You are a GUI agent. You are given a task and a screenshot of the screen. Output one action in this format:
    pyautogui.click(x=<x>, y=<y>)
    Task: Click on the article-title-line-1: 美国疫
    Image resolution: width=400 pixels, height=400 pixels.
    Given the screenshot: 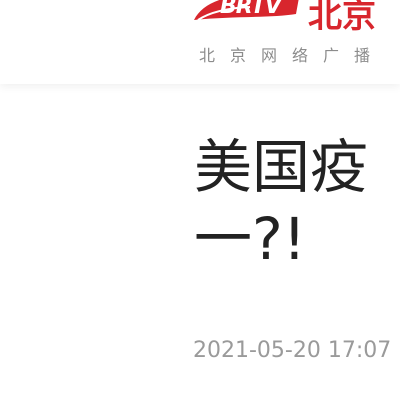 What is the action you would take?
    pyautogui.click(x=281, y=167)
    